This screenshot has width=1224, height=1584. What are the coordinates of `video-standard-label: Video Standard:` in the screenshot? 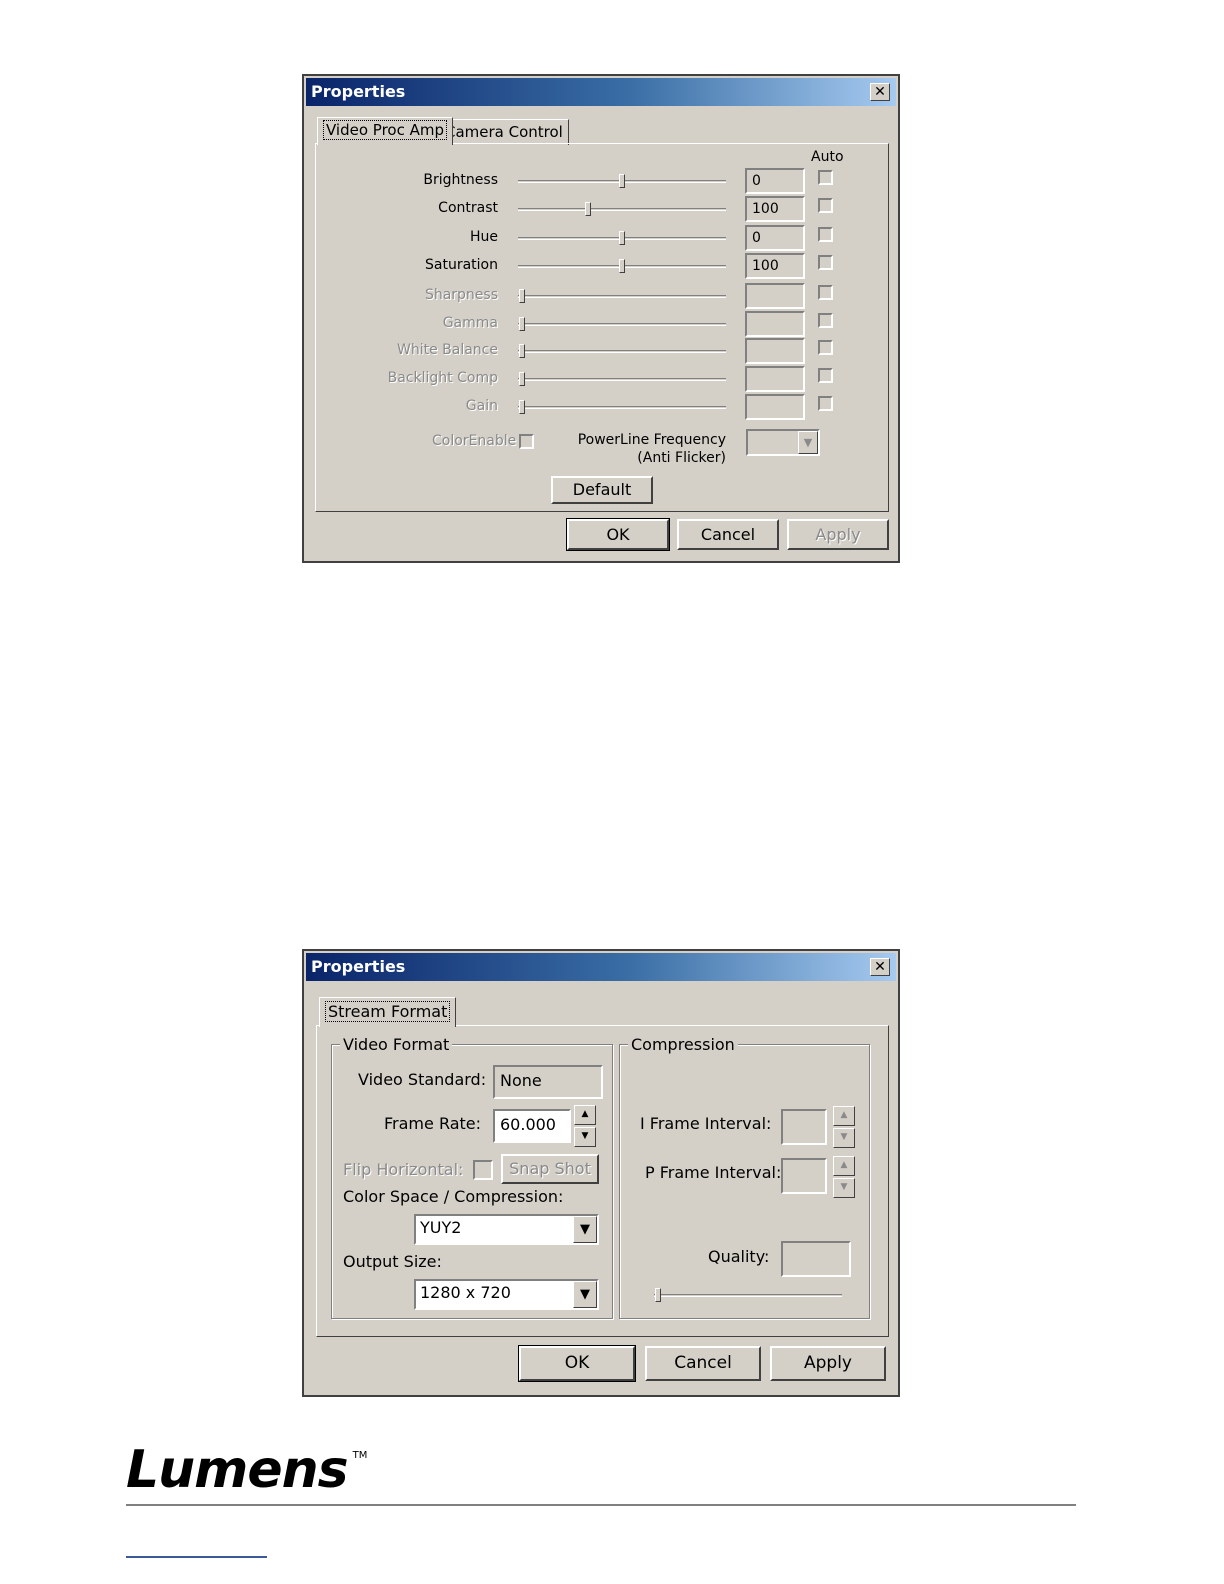 It's located at (422, 1079).